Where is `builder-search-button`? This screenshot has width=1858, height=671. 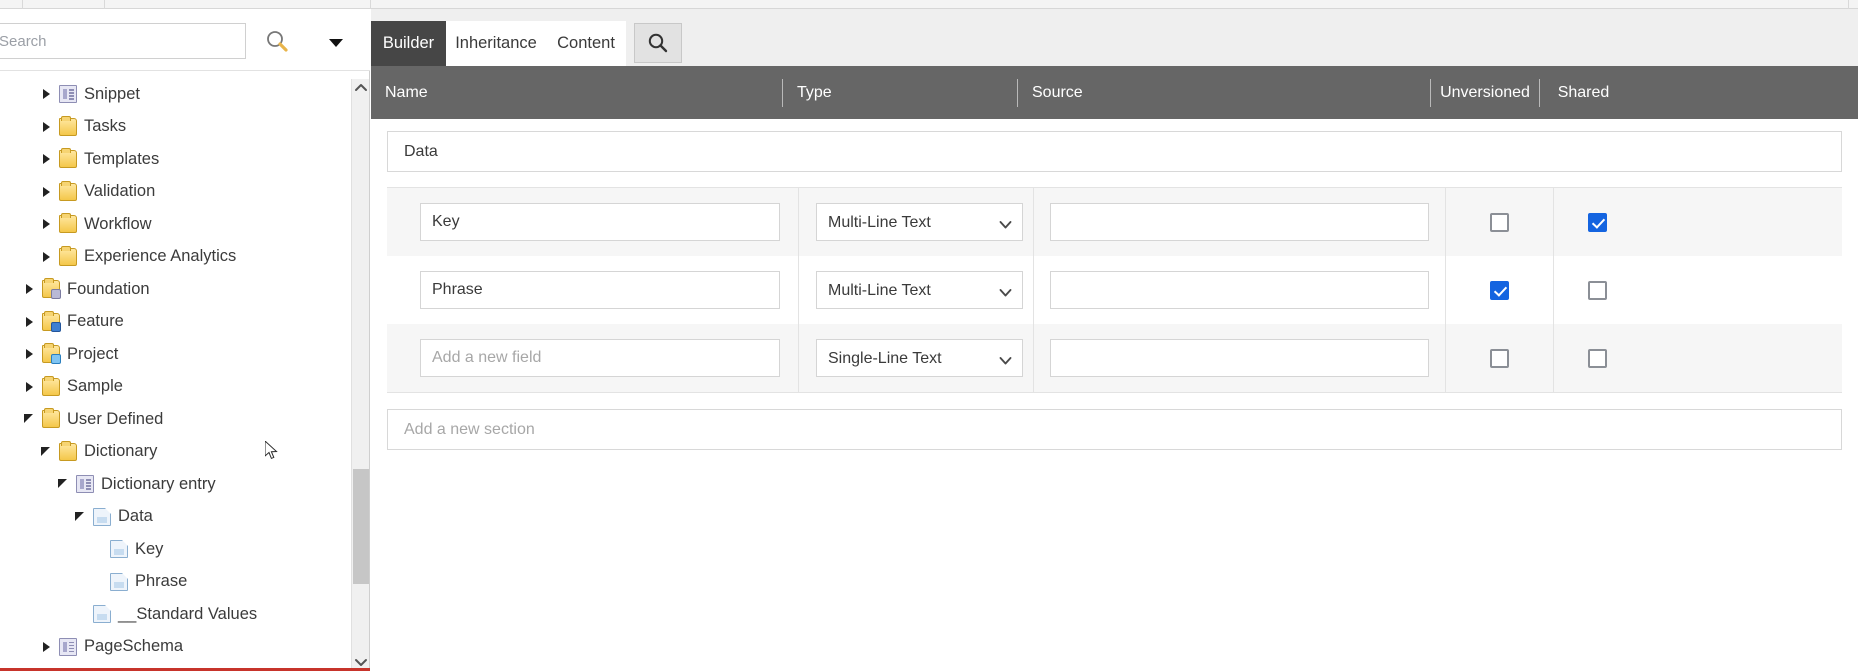
builder-search-button is located at coordinates (658, 43).